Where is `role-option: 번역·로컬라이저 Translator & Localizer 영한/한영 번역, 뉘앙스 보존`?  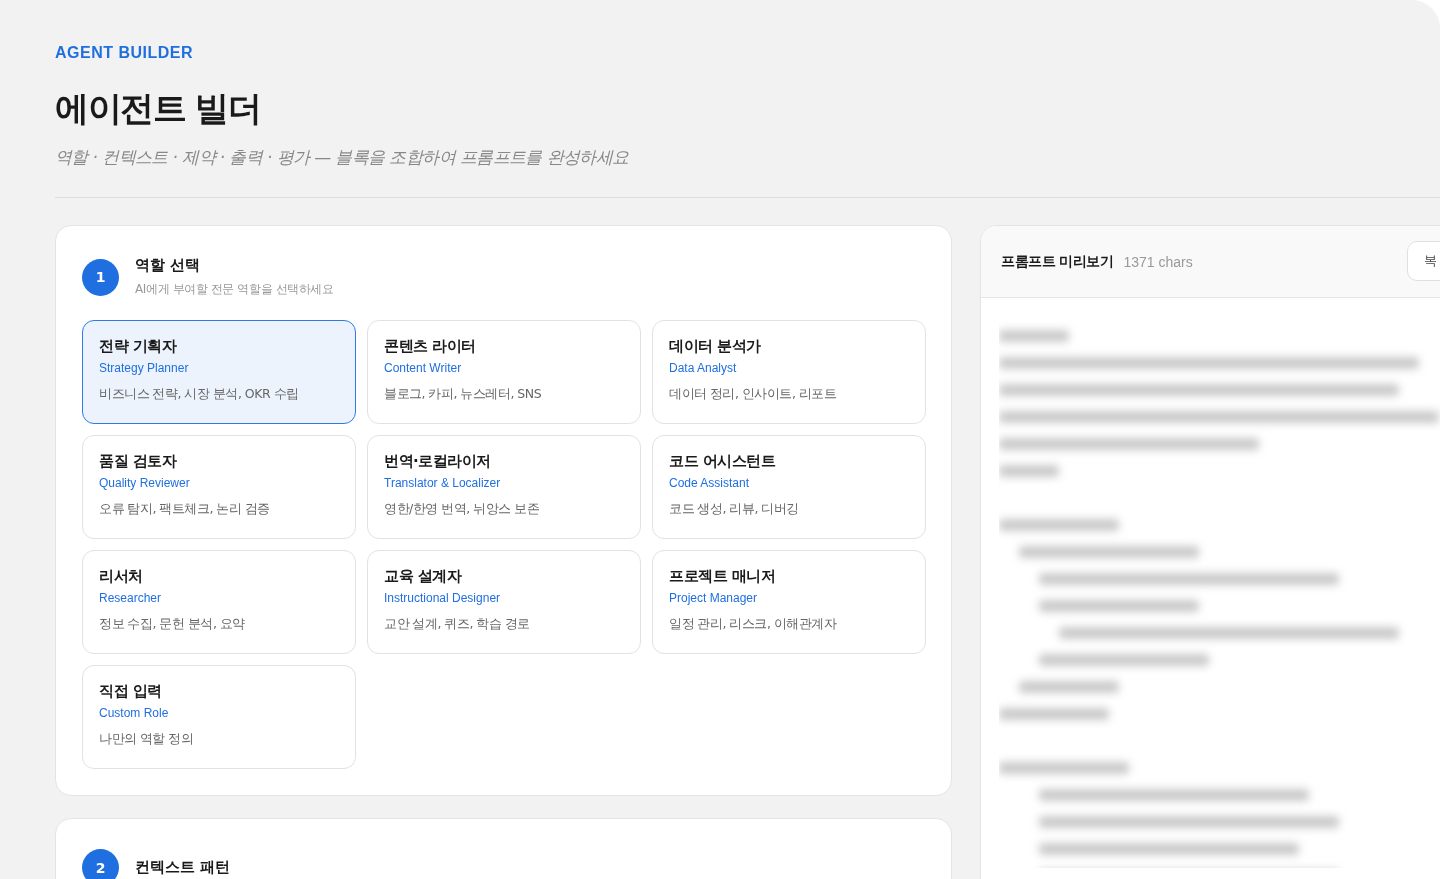
role-option: 번역·로컬라이저 Translator & Localizer 영한/한영 번역, 뉘앙스 보존 is located at coordinates (504, 487).